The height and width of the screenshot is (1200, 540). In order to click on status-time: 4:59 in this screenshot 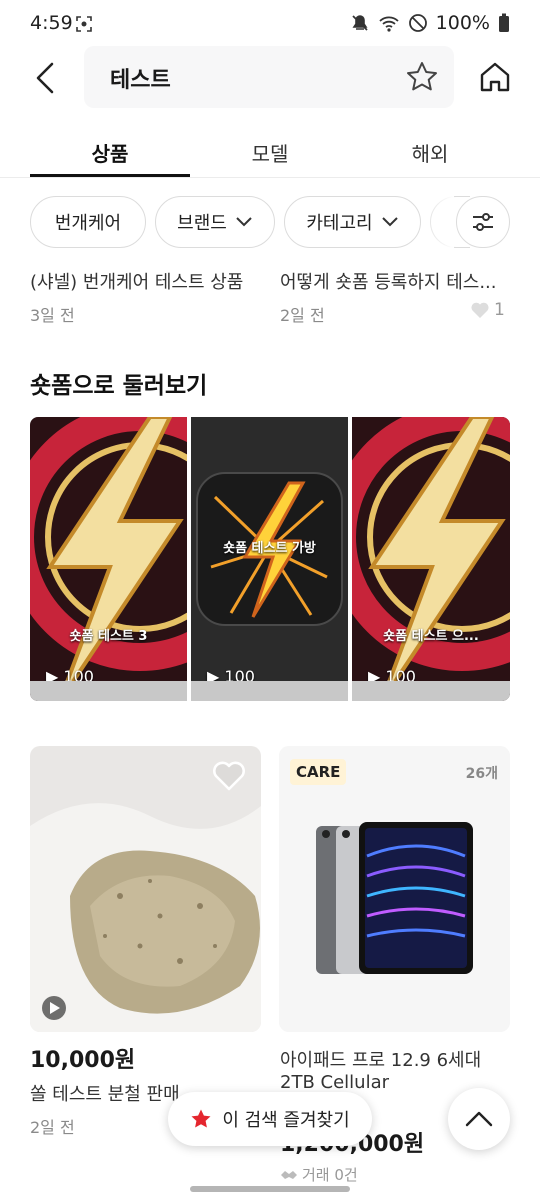, I will do `click(51, 23)`.